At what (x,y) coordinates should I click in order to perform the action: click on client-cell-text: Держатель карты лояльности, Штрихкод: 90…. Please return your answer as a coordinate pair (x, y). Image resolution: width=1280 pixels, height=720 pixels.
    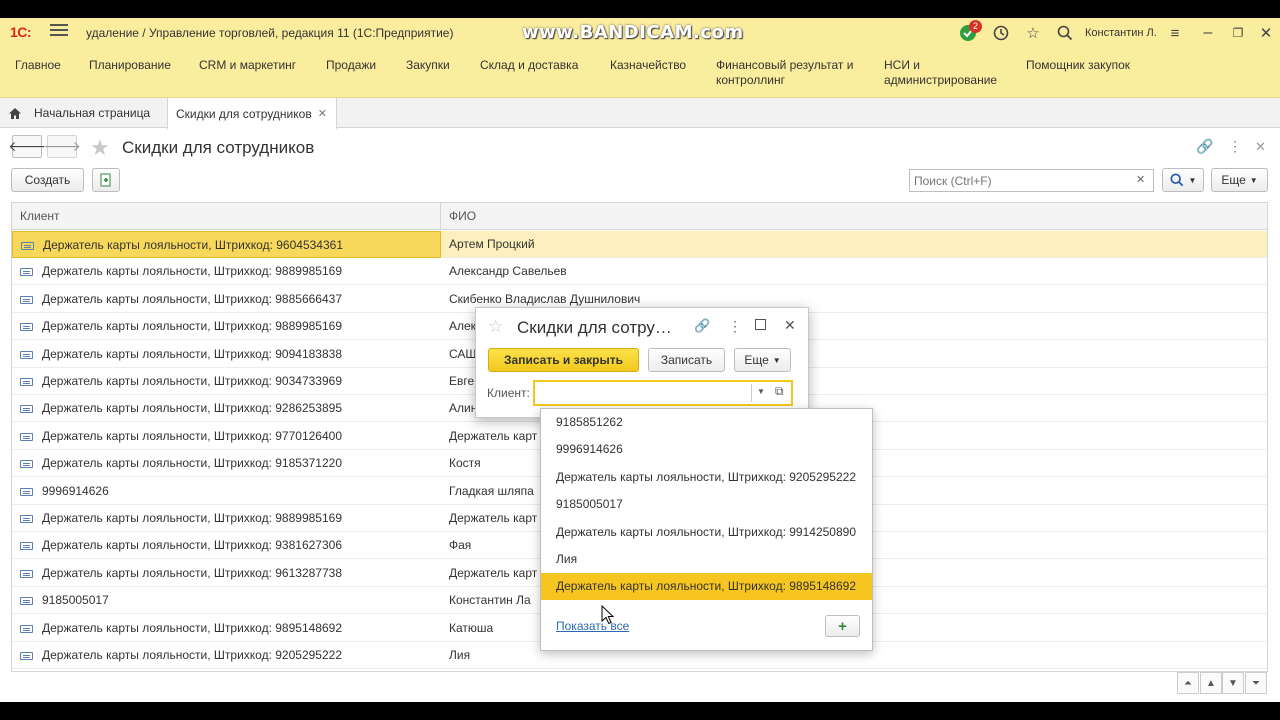
    Looking at the image, I should click on (192, 381).